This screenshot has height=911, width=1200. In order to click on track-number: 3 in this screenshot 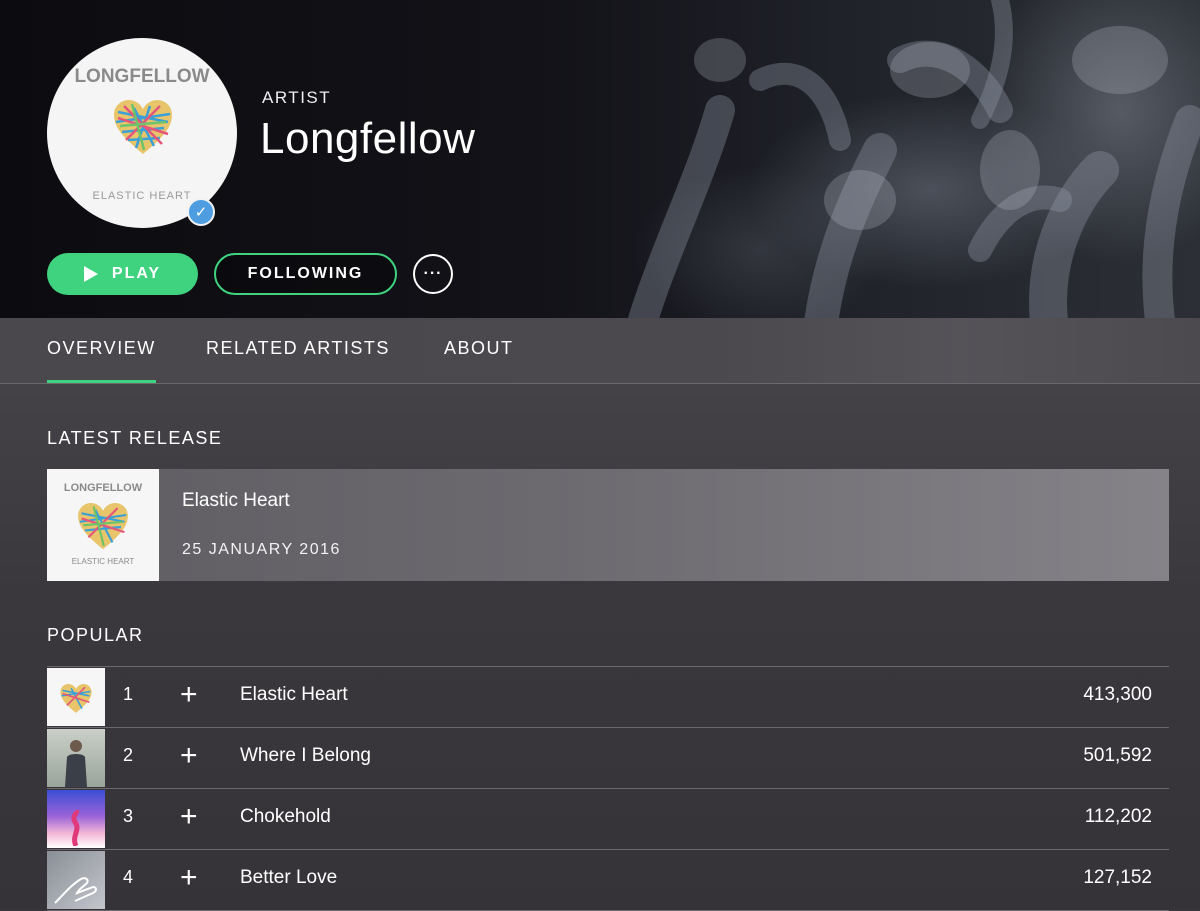, I will do `click(128, 816)`.